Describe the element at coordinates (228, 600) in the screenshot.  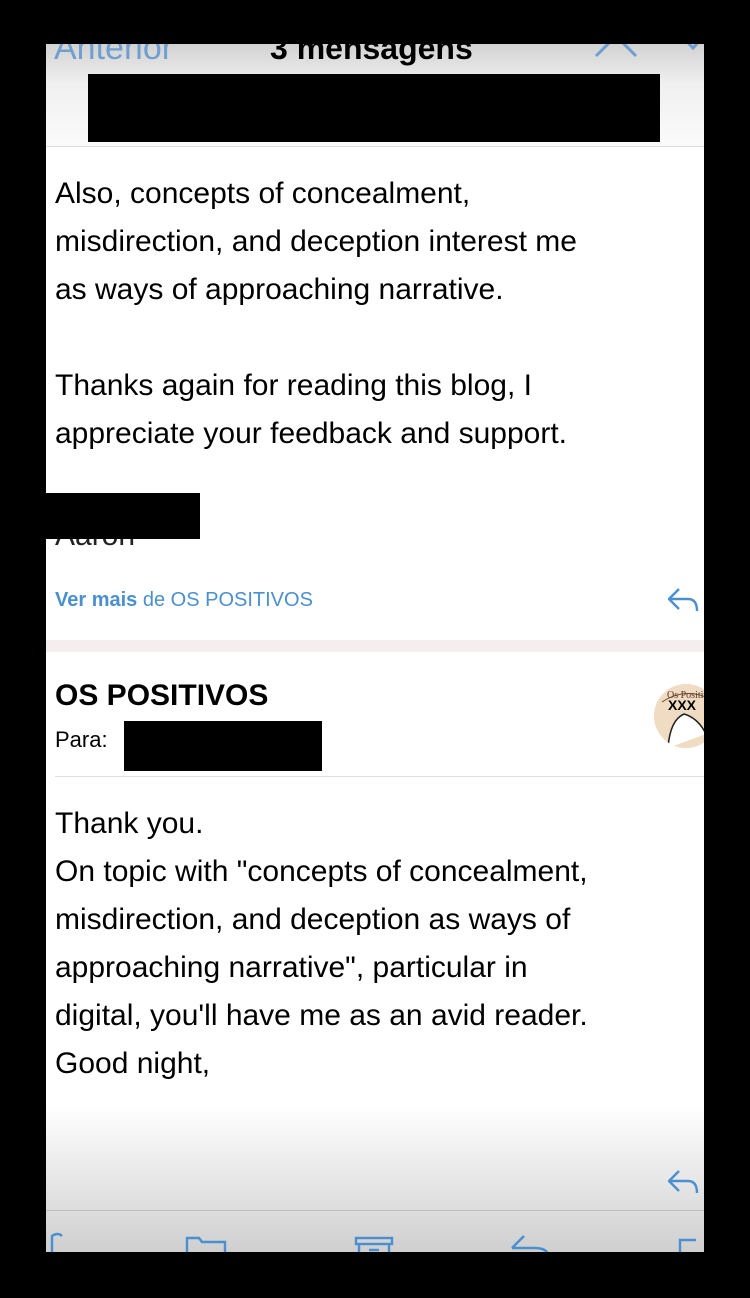
I see `see-more-source: de OS POSITIVOS` at that location.